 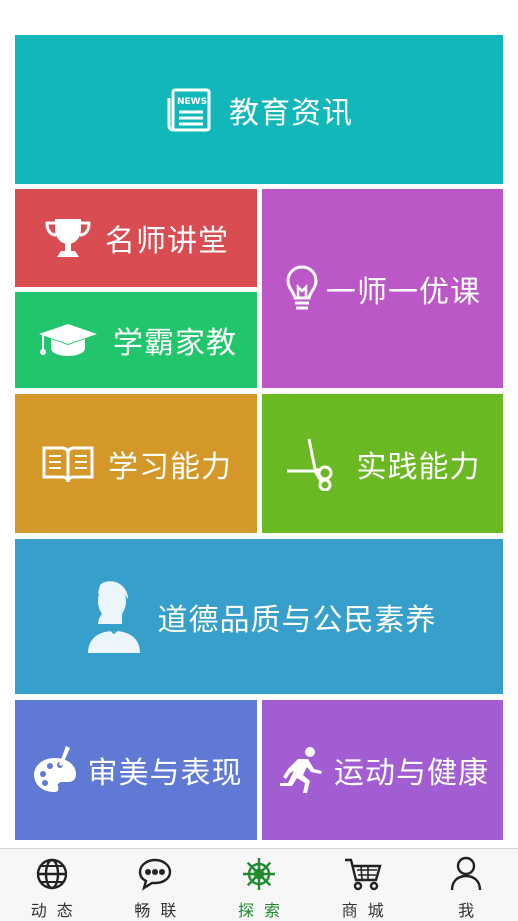 What do you see at coordinates (471, 910) in the screenshot?
I see `tab-label: 我` at bounding box center [471, 910].